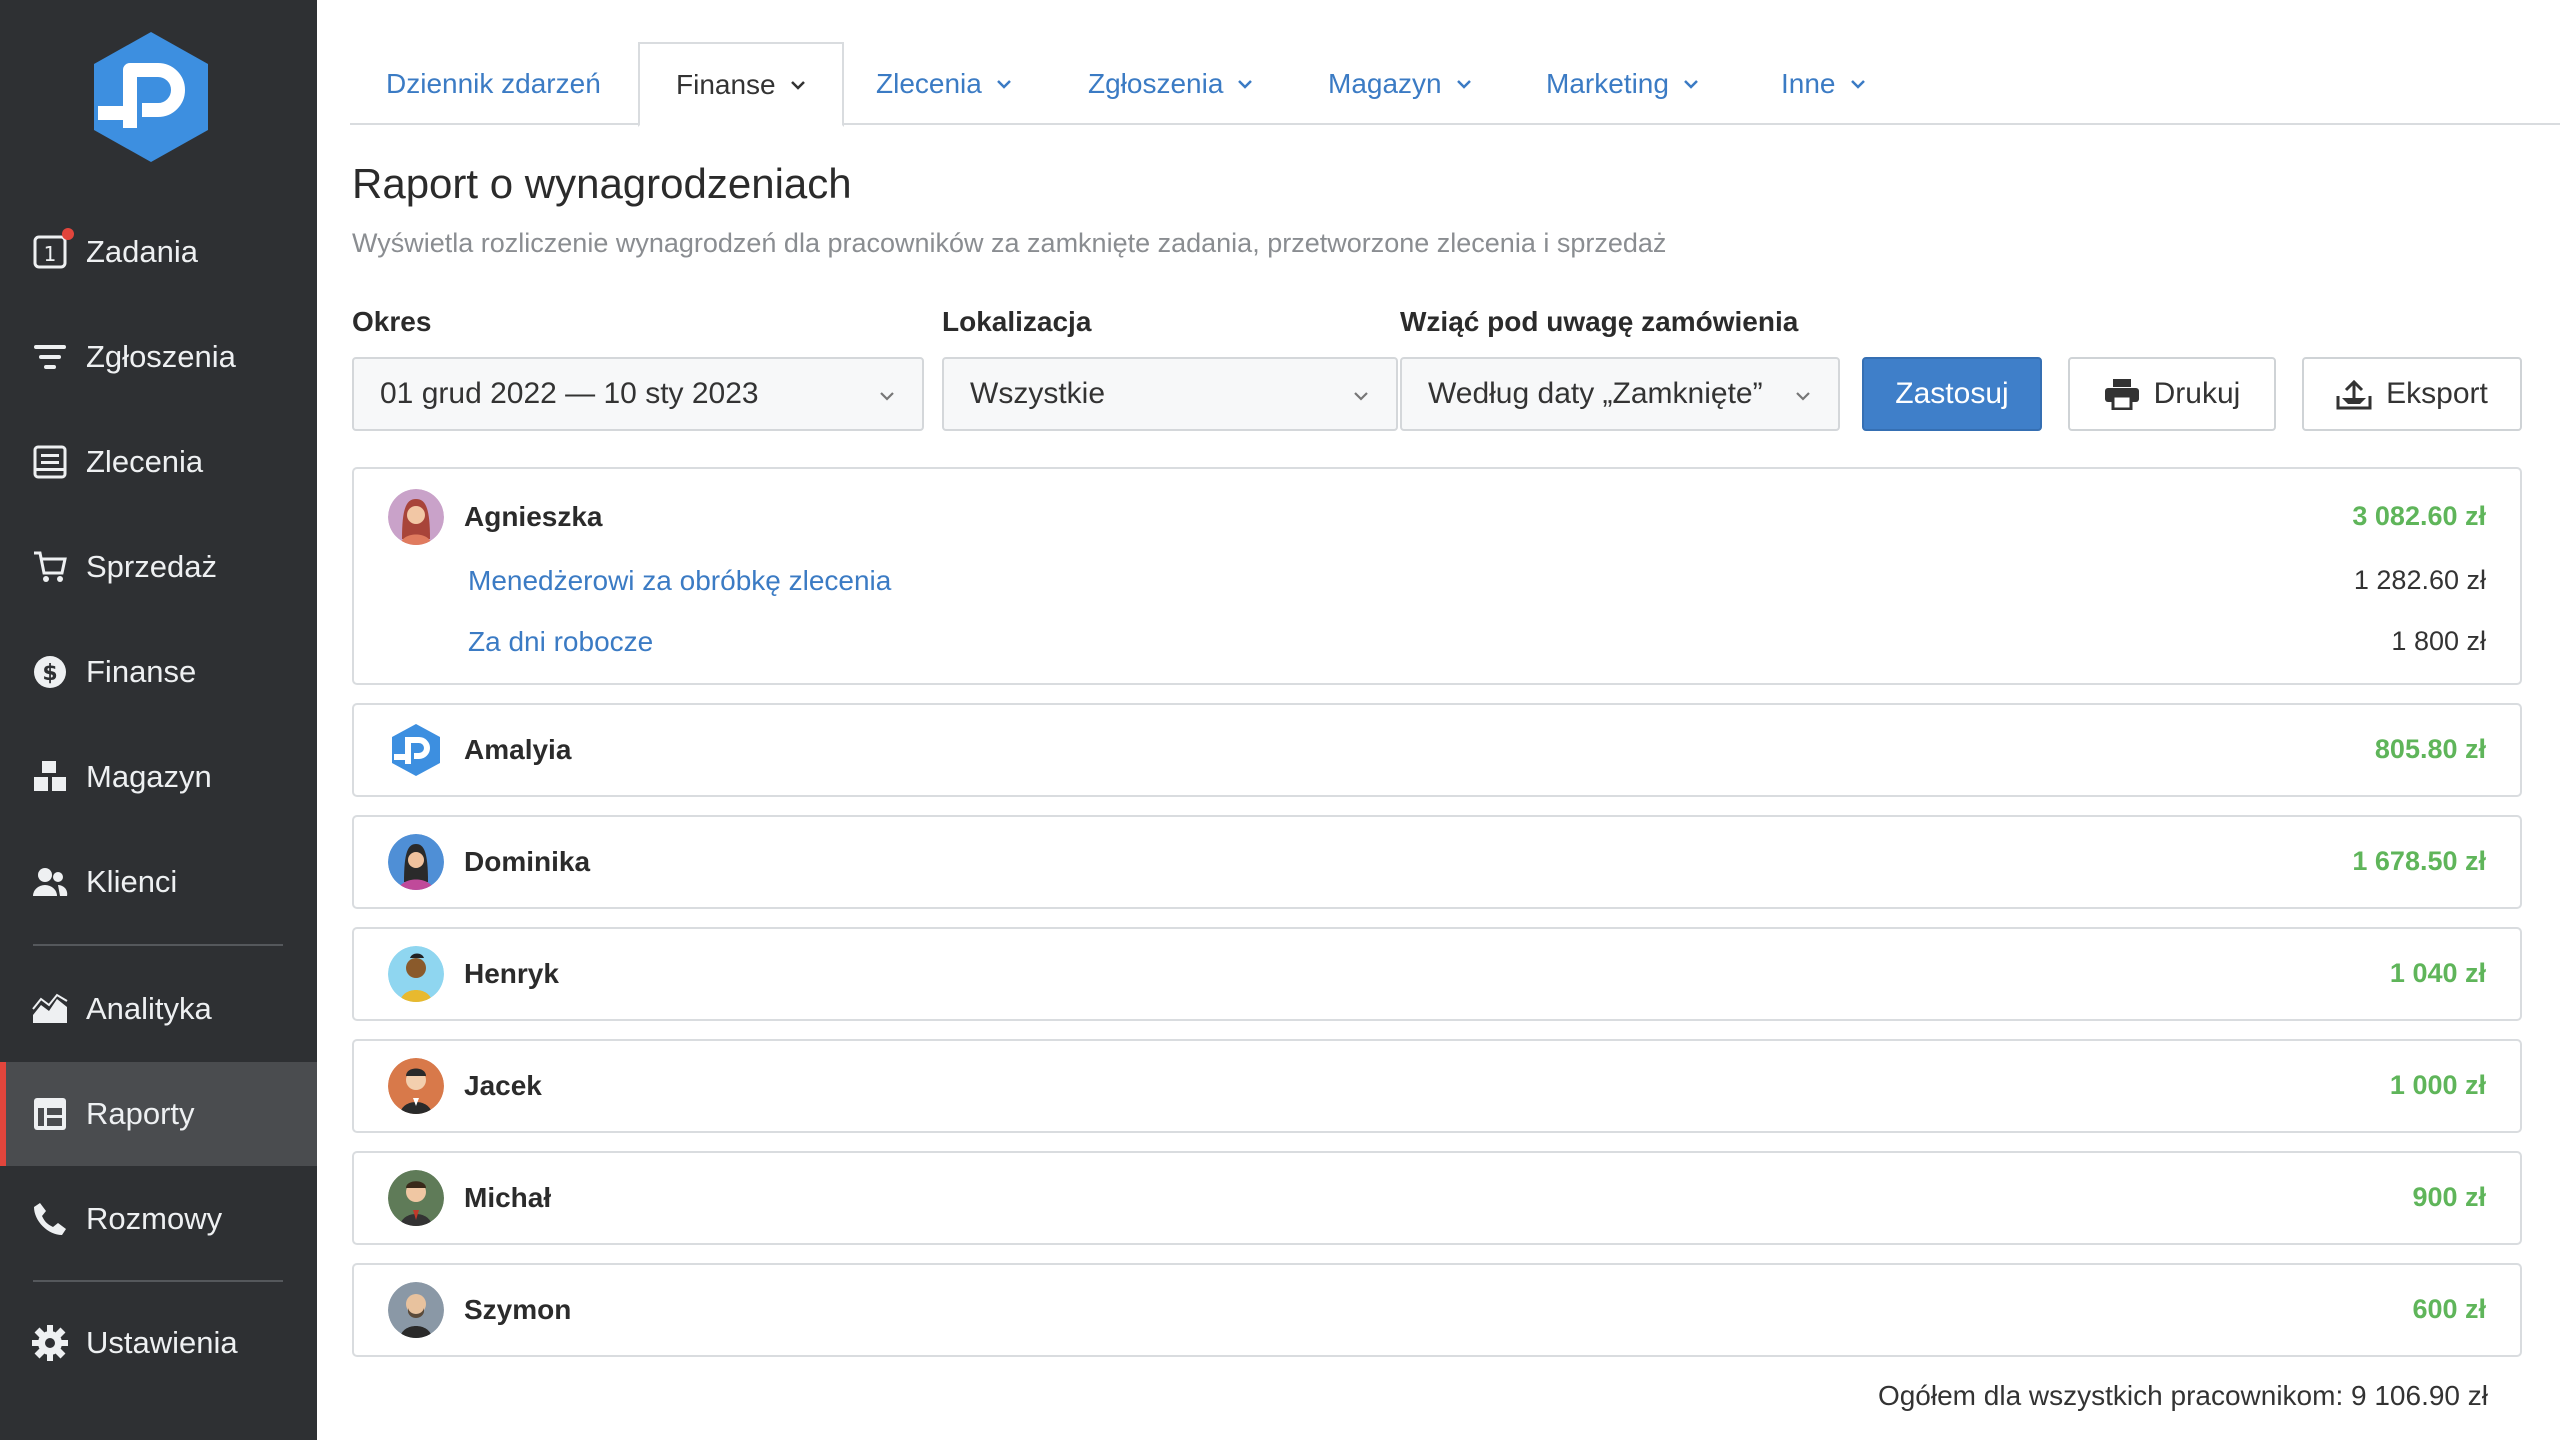  I want to click on tab-marketing: Marketing, so click(1622, 83).